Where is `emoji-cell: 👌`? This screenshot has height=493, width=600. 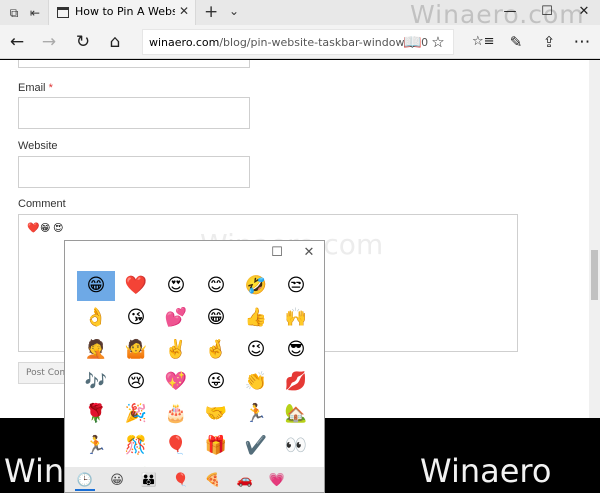
emoji-cell: 👌 is located at coordinates (96, 318).